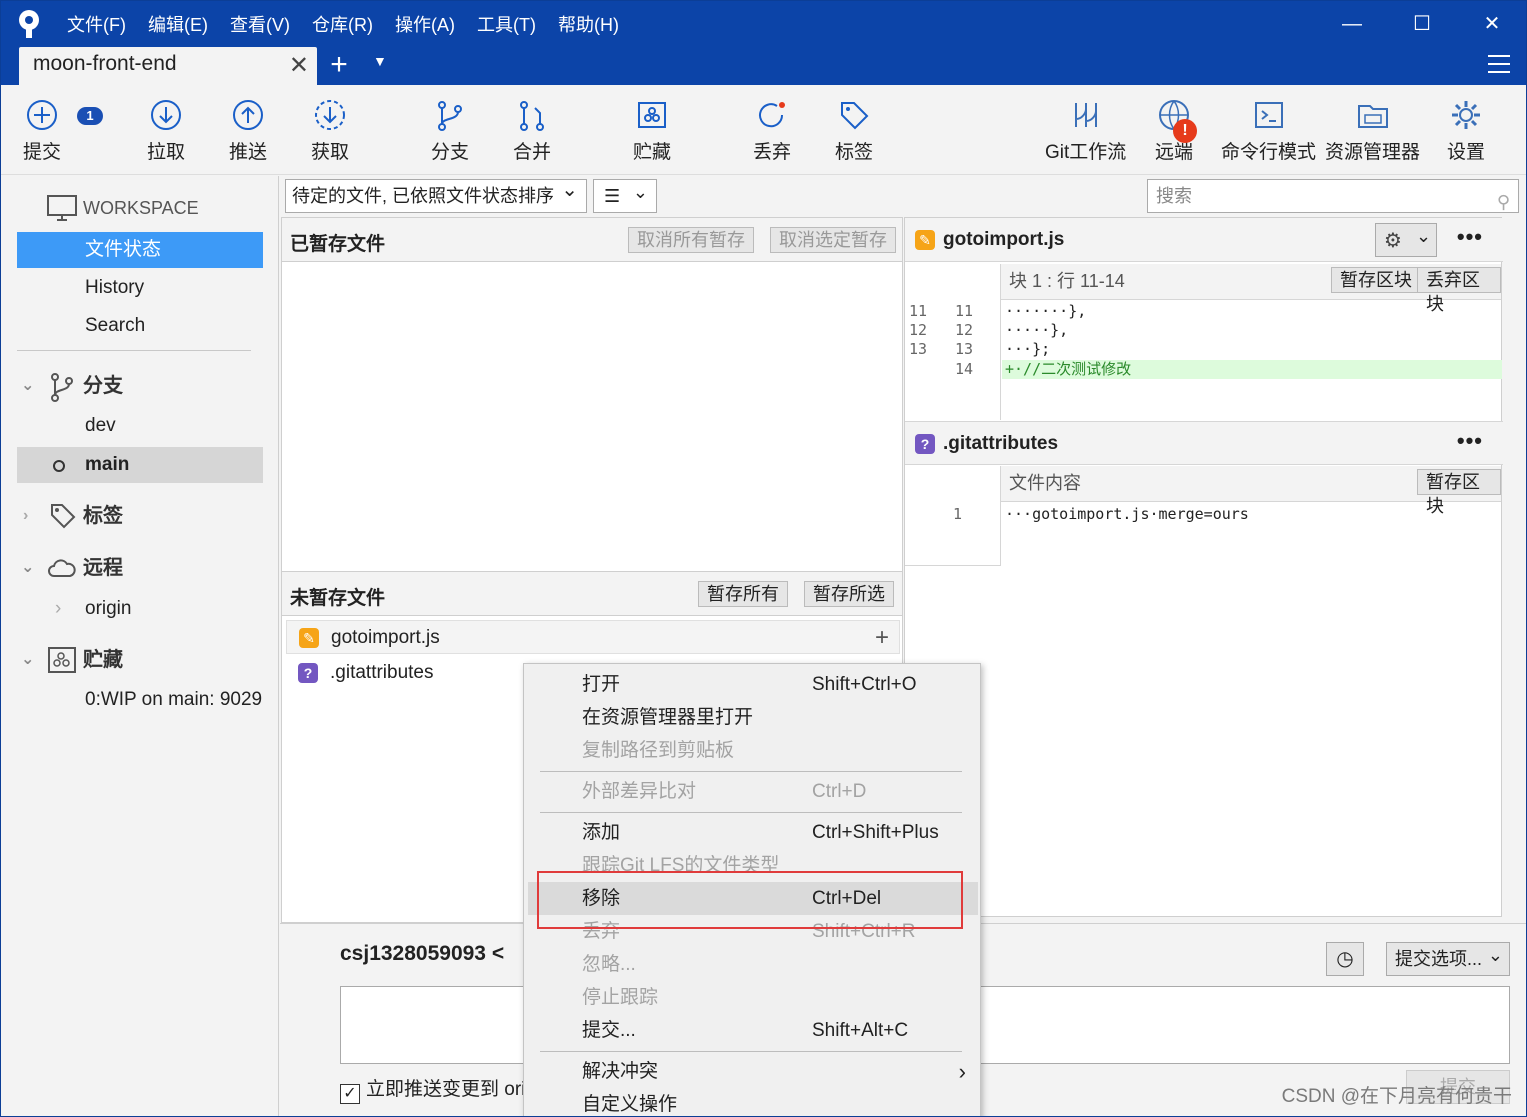 This screenshot has height=1117, width=1527. Describe the element at coordinates (593, 637) in the screenshot. I see `file-row-gotoimport: ✎ gotoimport.js +` at that location.